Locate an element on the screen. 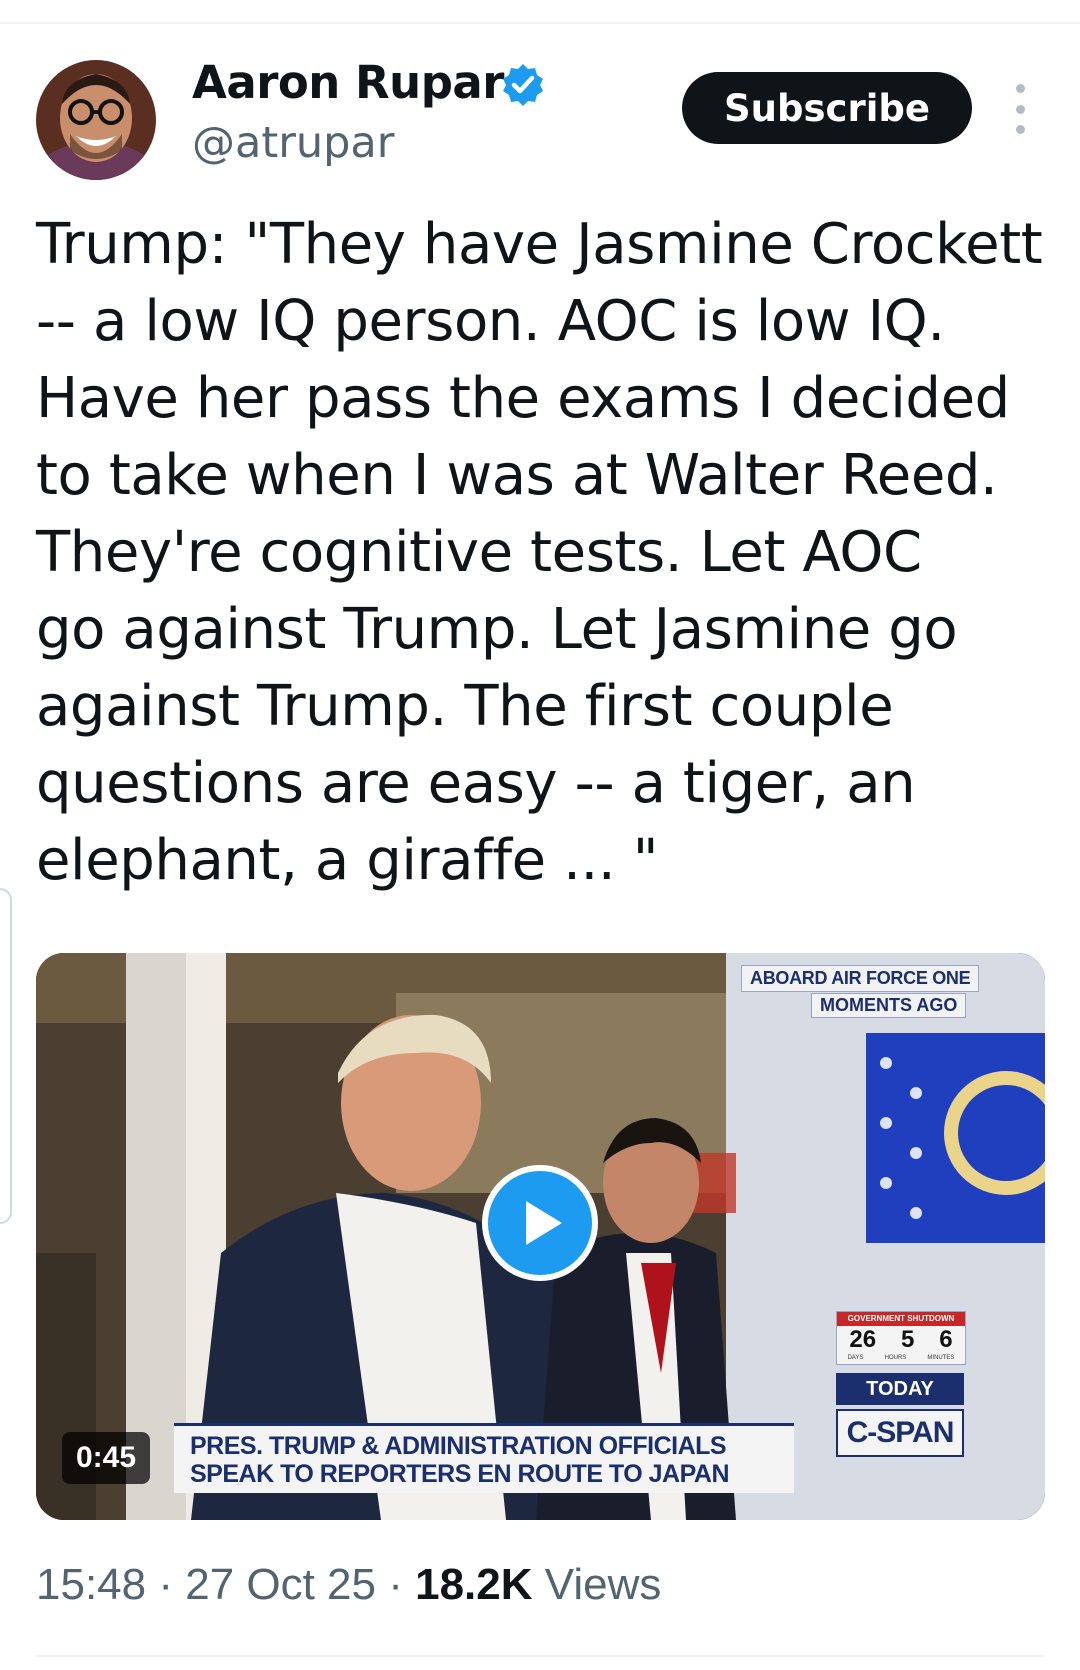  lower-third-line1: PRES. TRUMP & ADMINISTRATION OFFICIALS is located at coordinates (458, 1445).